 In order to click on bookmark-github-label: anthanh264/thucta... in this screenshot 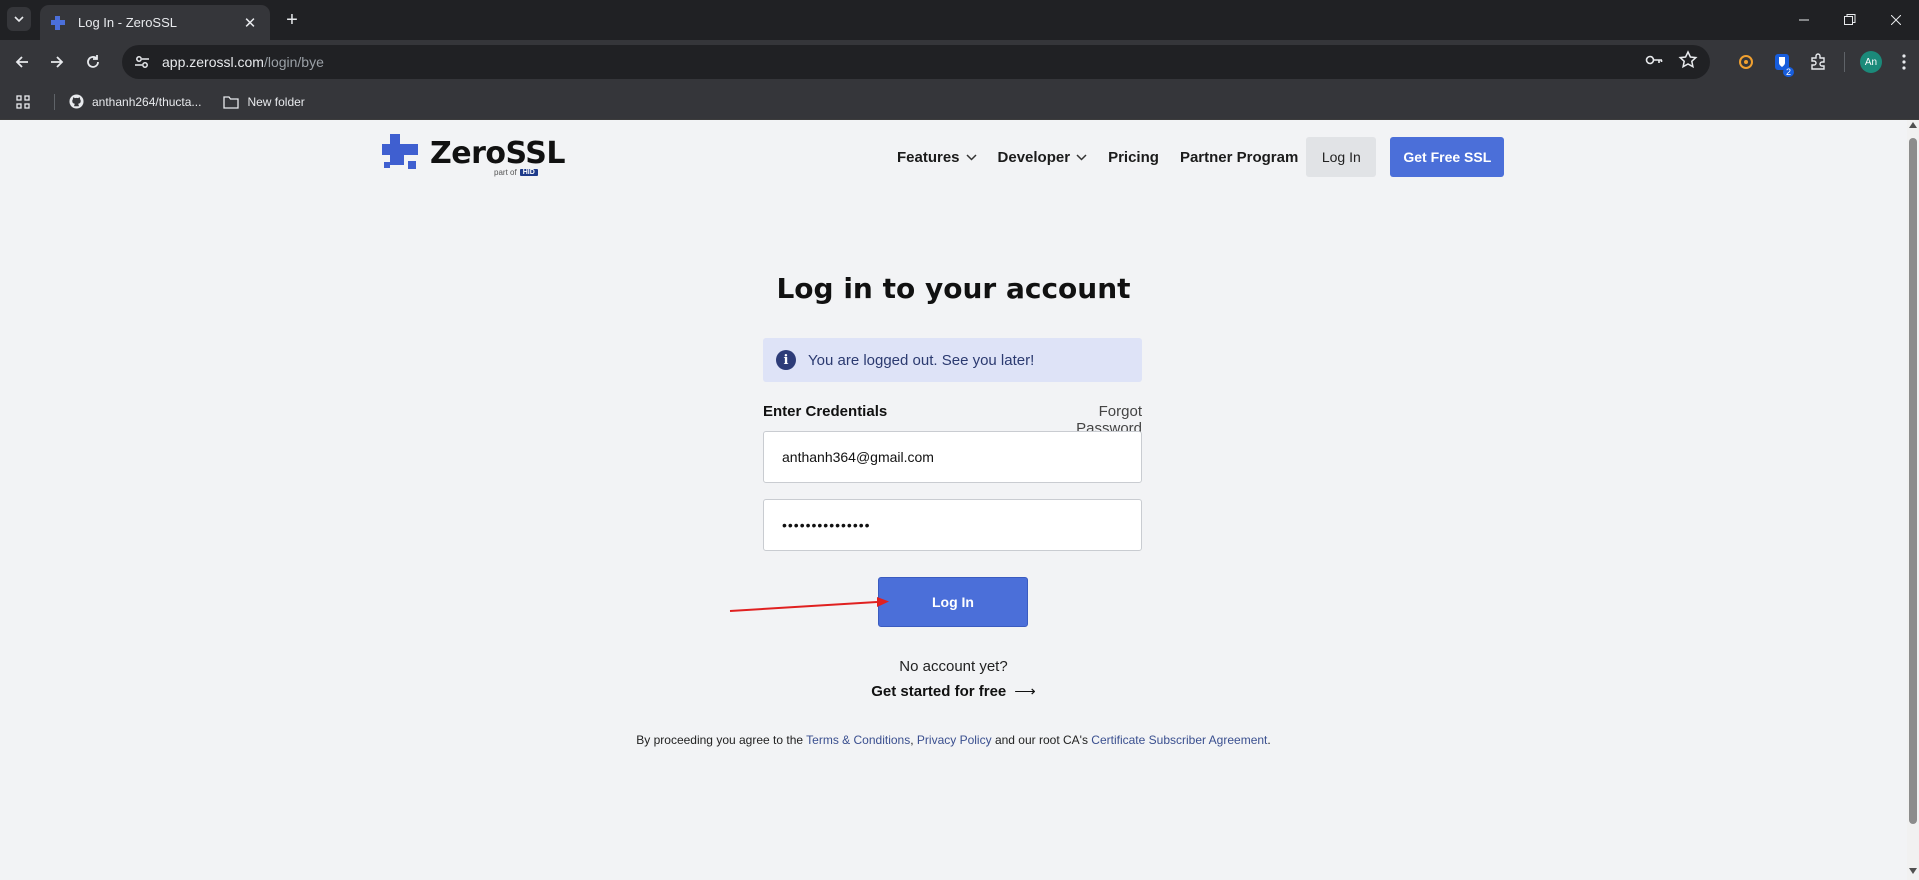, I will do `click(147, 101)`.